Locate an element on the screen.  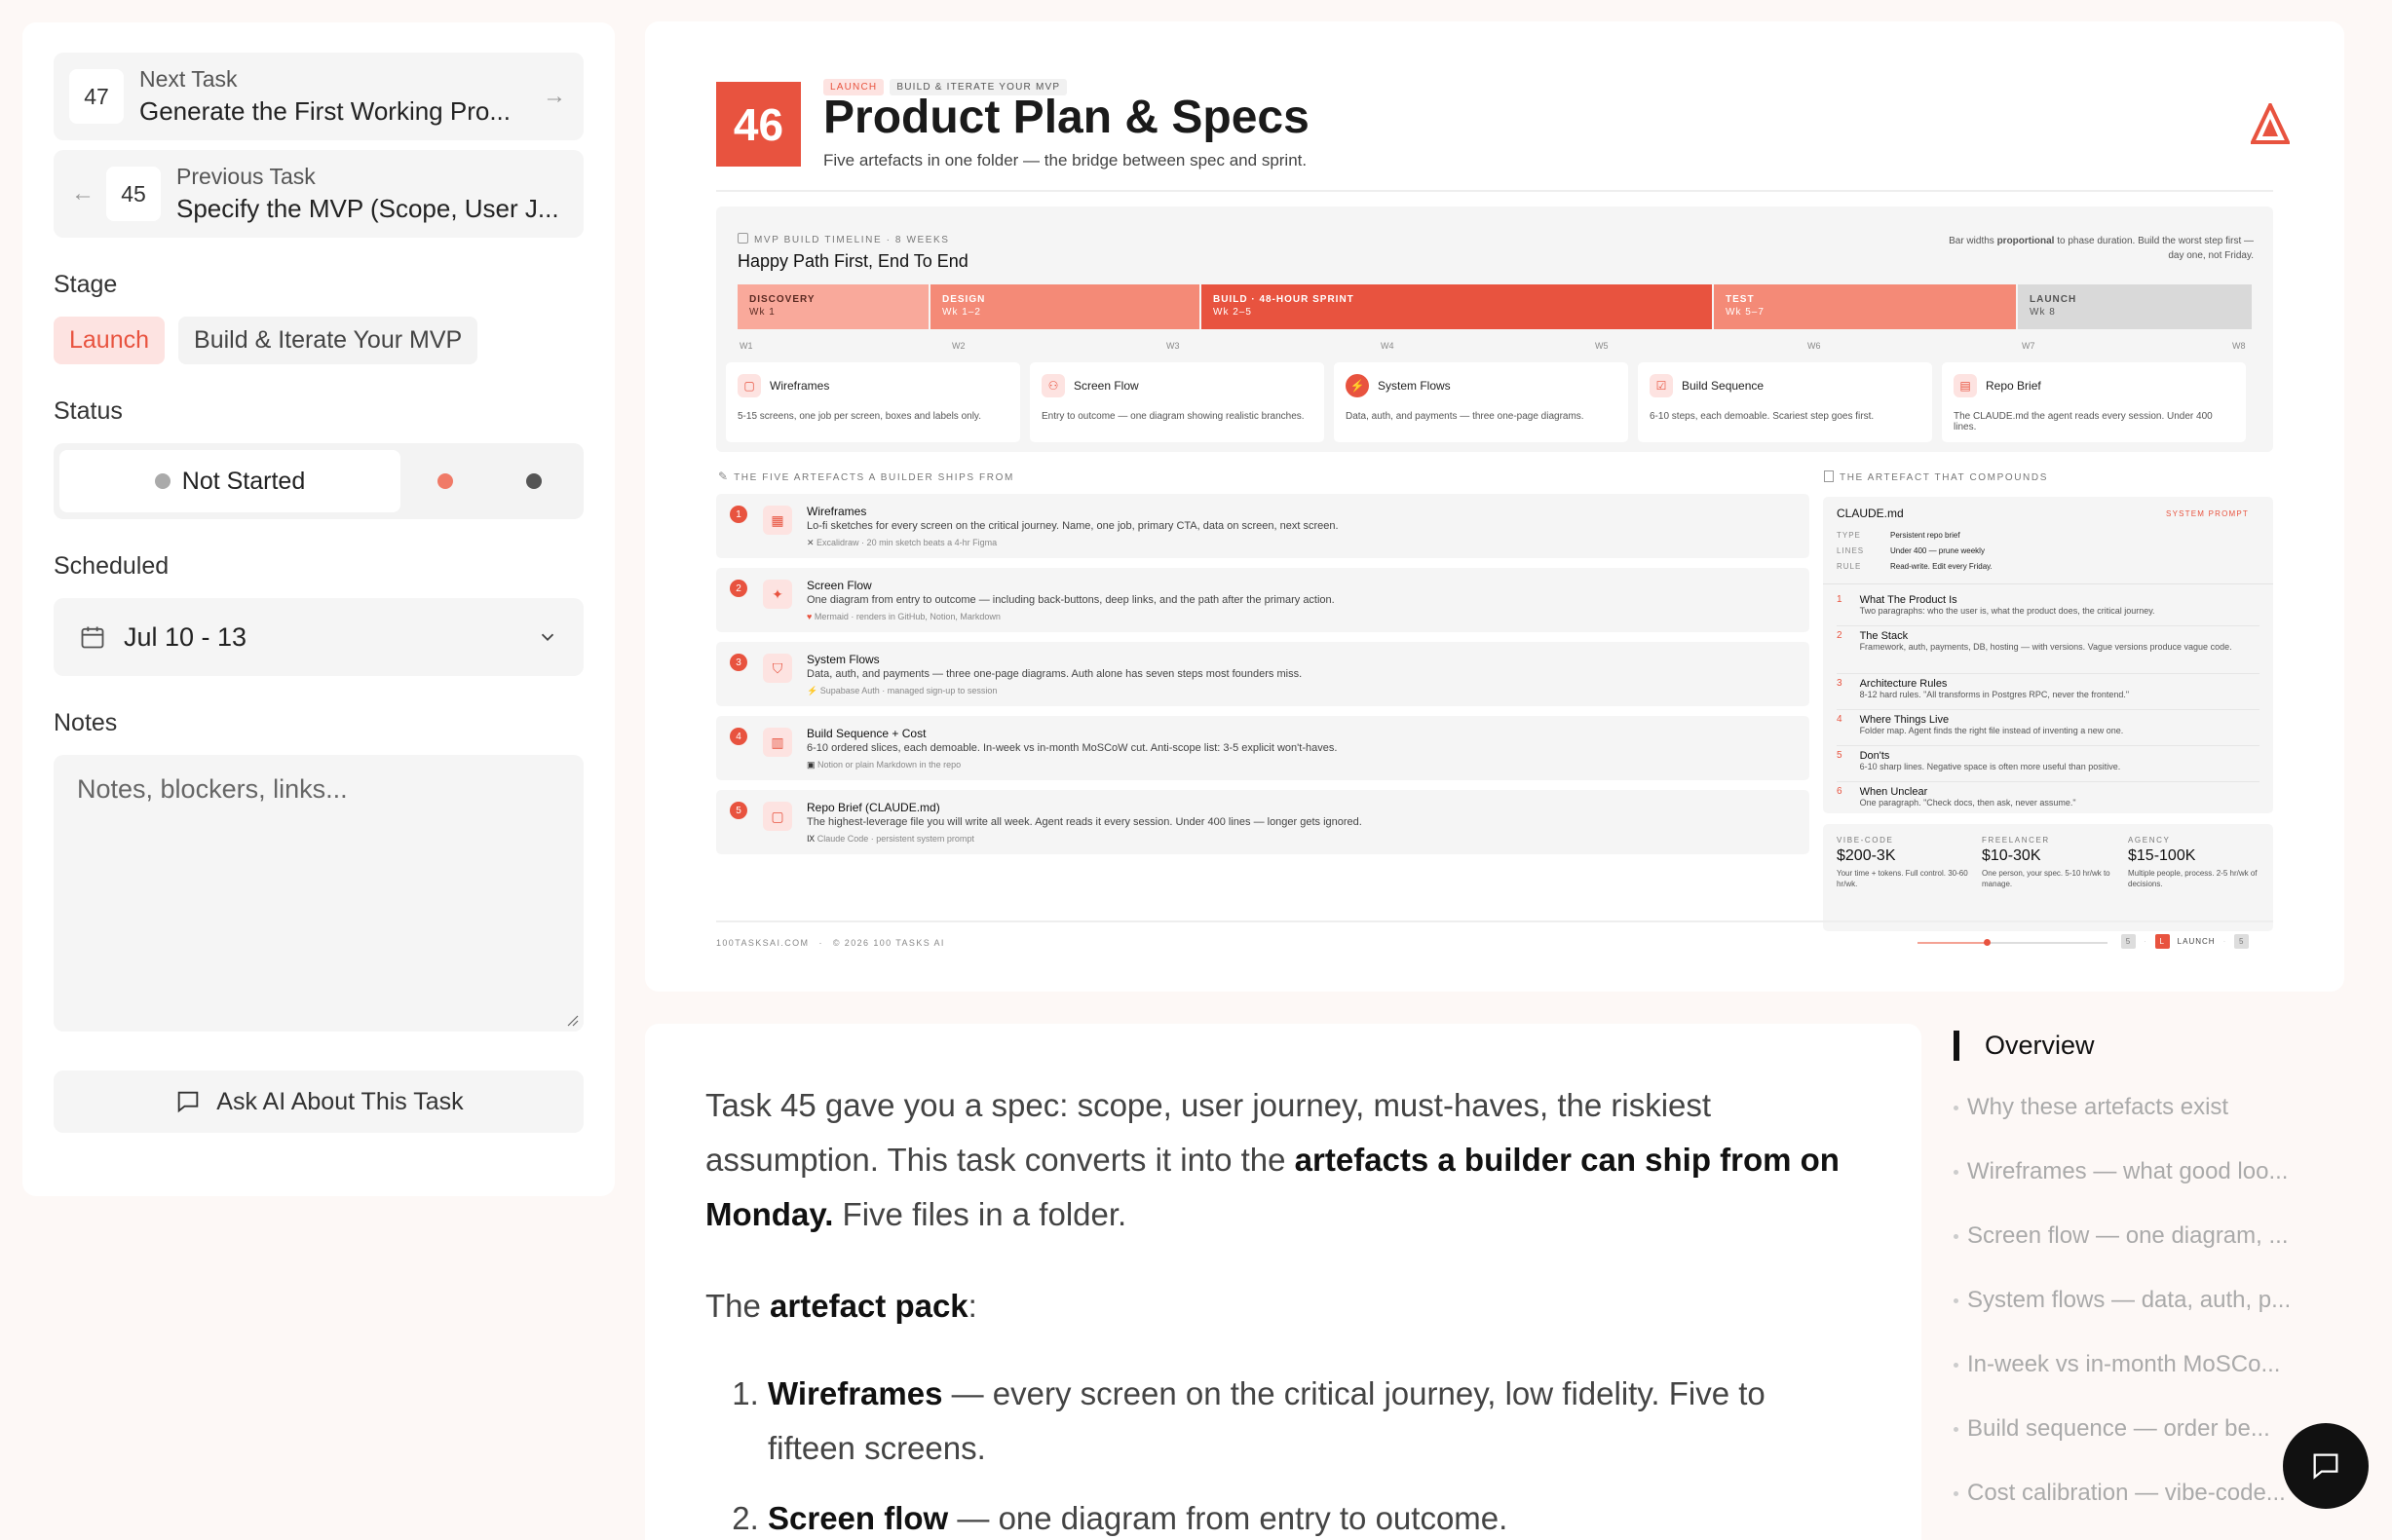
ask-ai-button: Ask AI About This Task is located at coordinates (319, 1101).